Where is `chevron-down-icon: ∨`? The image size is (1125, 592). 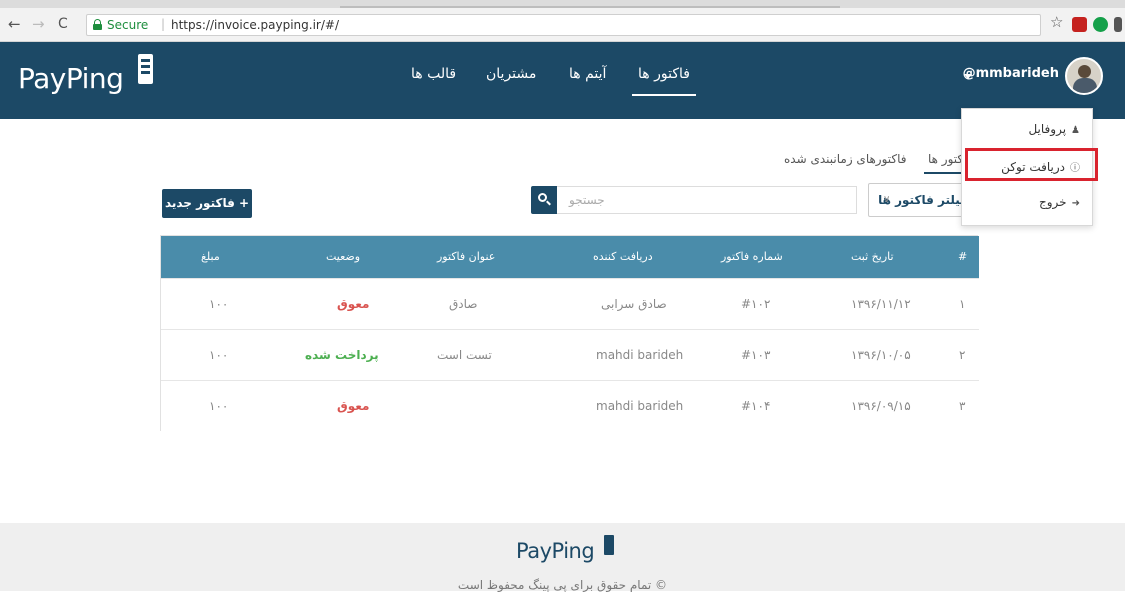
chevron-down-icon: ∨ is located at coordinates (887, 199).